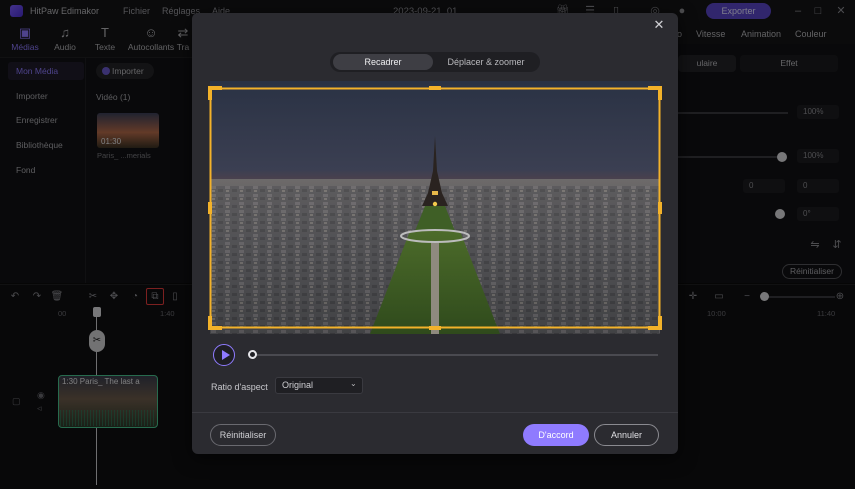 This screenshot has height=489, width=855. I want to click on aspect-ratio-label: Ratio d'aspect, so click(239, 387).